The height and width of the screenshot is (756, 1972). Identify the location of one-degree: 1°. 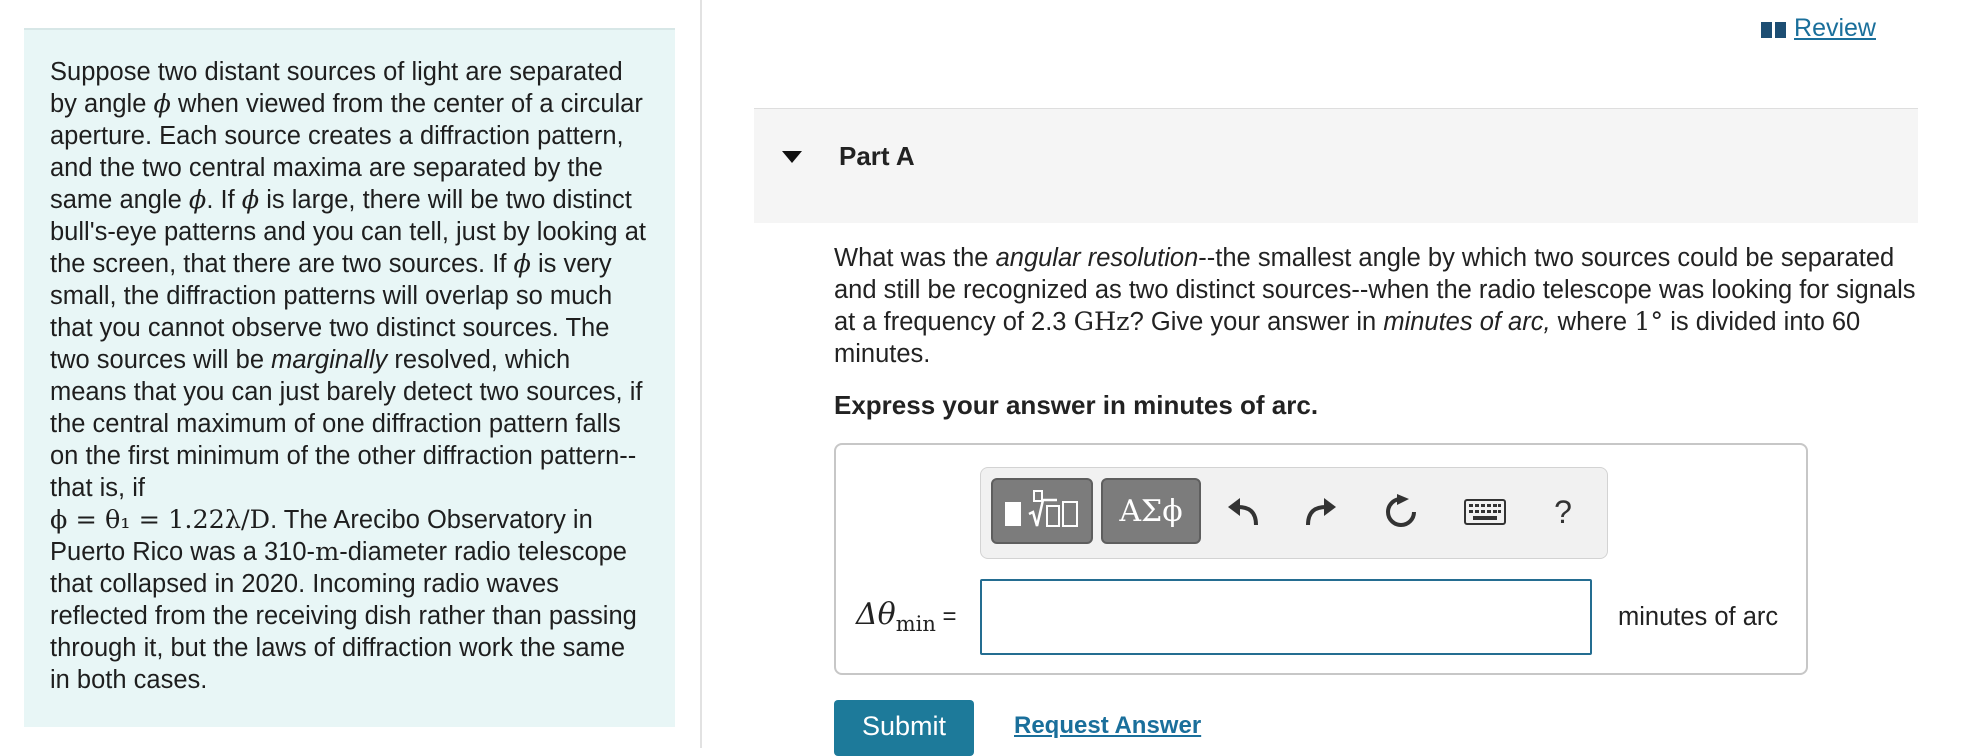
(1649, 322).